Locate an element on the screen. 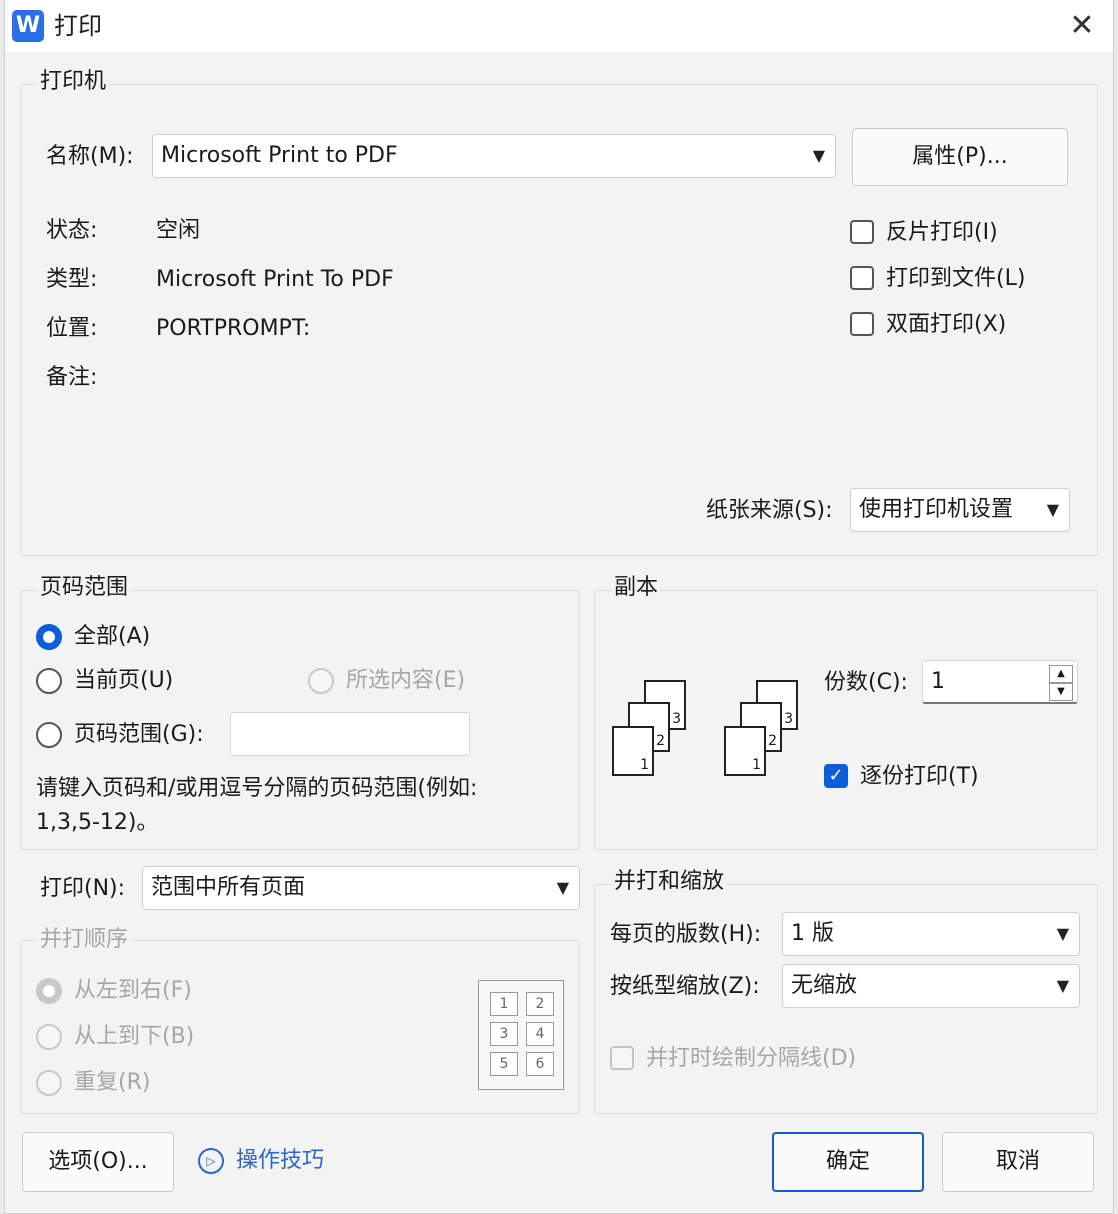  close-icon: ✕ is located at coordinates (1082, 26).